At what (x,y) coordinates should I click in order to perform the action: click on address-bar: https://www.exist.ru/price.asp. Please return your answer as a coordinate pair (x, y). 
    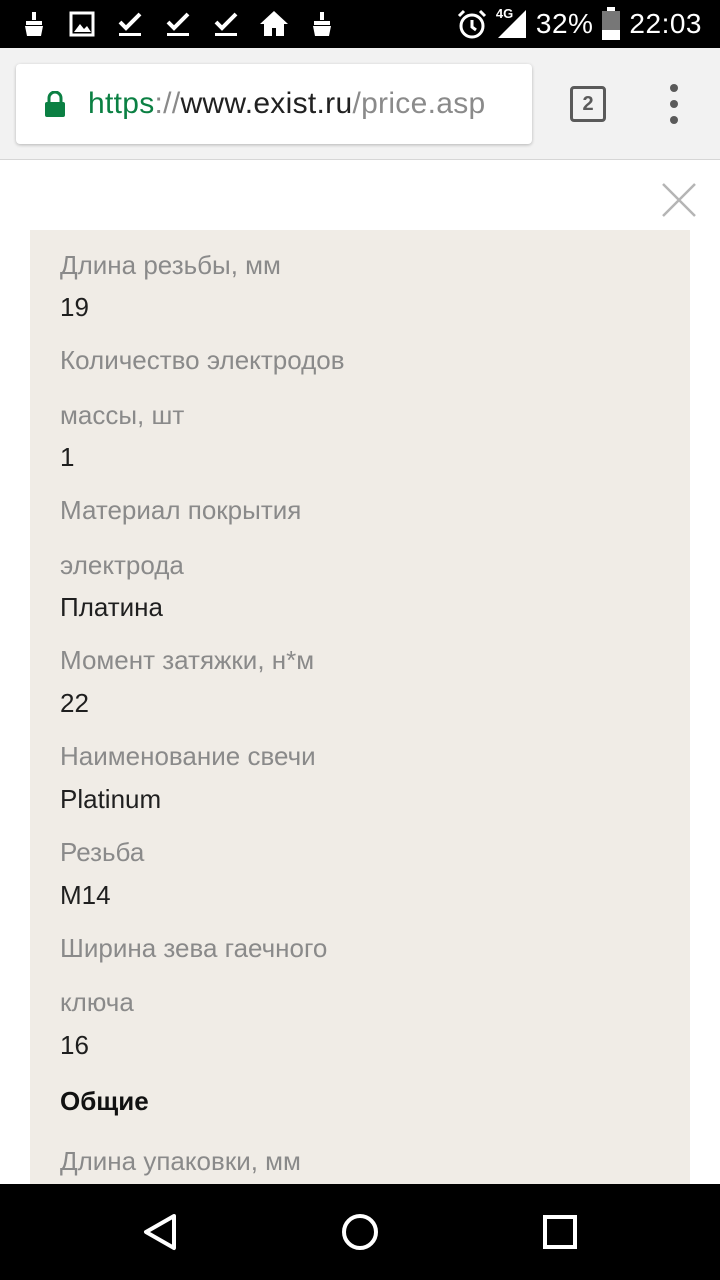
    Looking at the image, I should click on (274, 104).